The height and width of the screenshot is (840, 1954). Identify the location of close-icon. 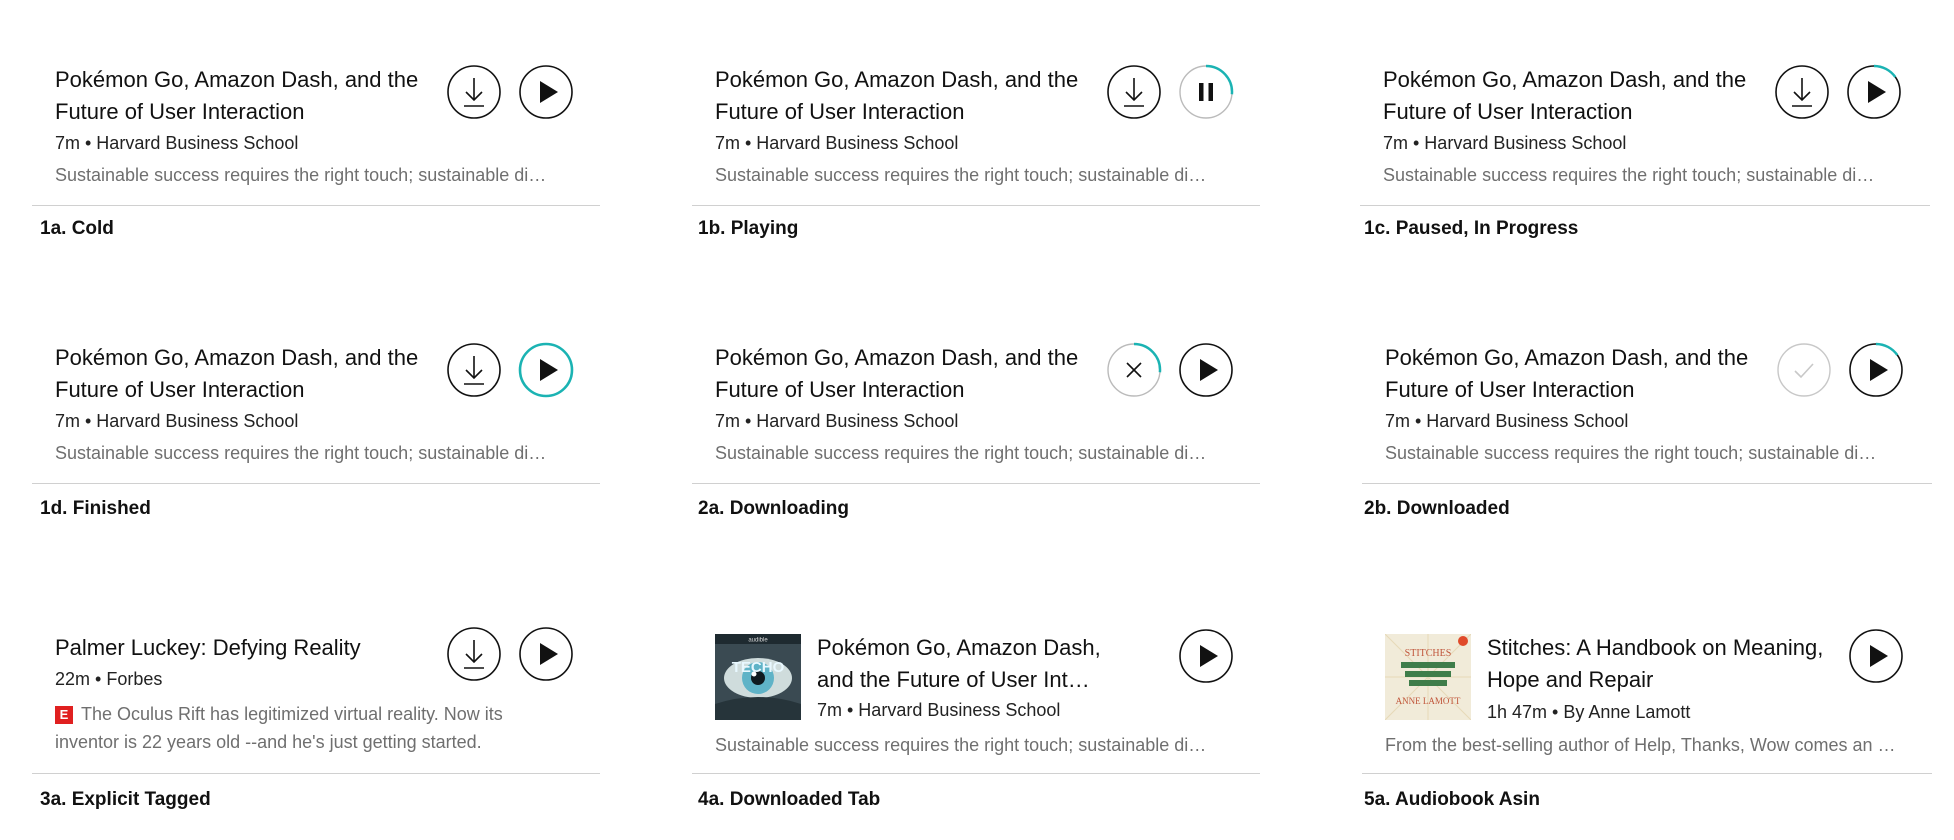
(1134, 369).